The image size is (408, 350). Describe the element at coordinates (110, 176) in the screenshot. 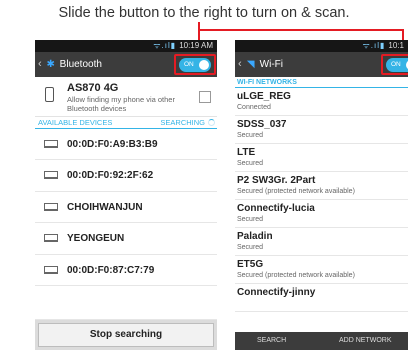

I see `device-name: 00:0D:F0:92:2F:62` at that location.